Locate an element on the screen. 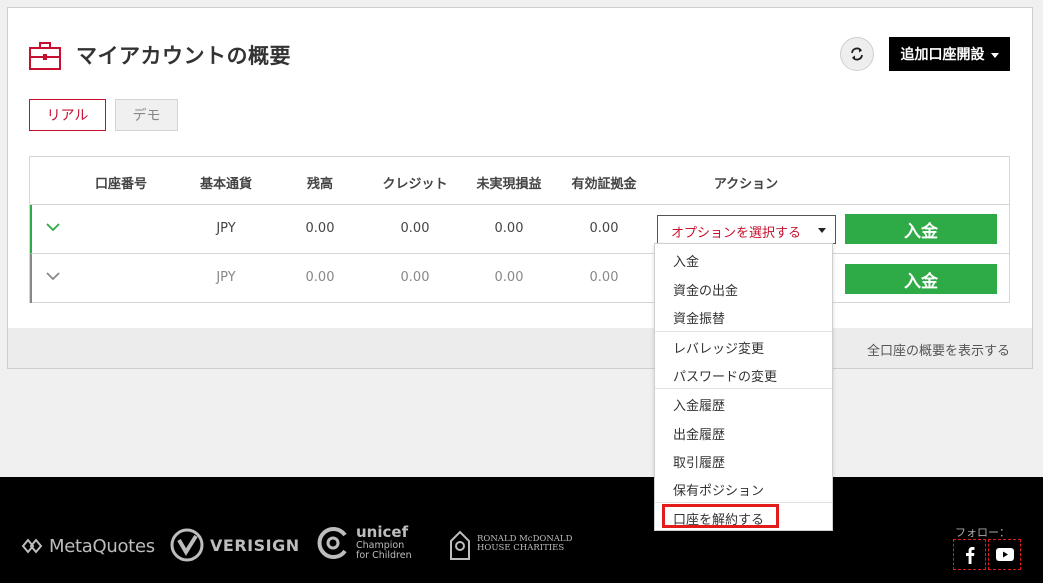 The width and height of the screenshot is (1043, 583). options-select-label: オプションを選択する is located at coordinates (736, 233).